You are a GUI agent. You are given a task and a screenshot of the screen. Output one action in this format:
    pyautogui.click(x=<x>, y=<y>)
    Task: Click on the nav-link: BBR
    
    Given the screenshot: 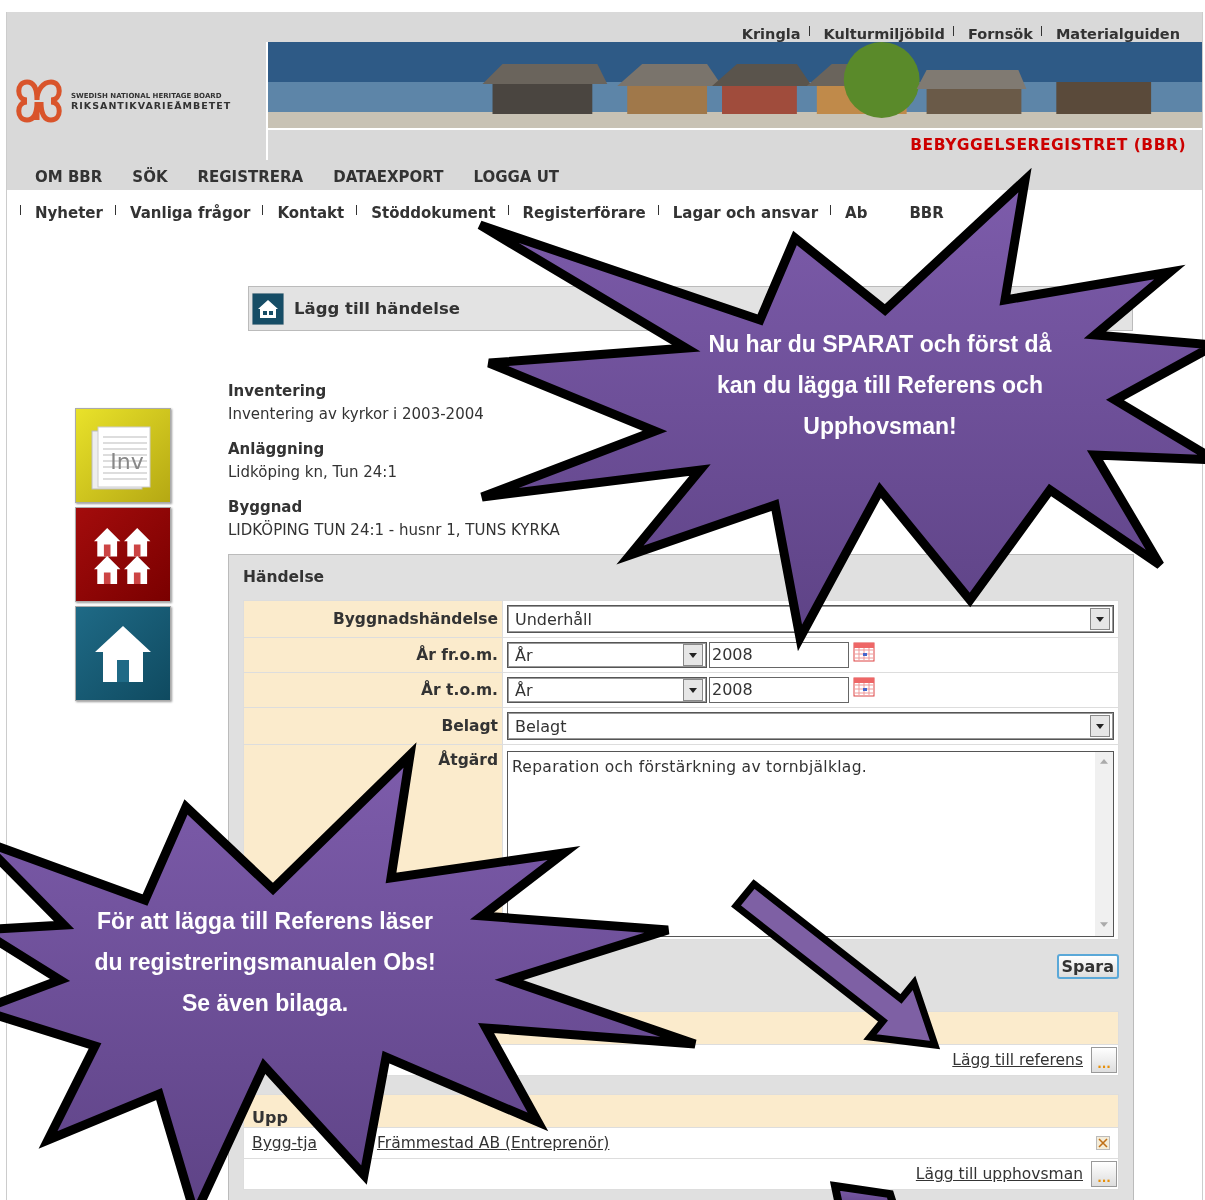 What is the action you would take?
    pyautogui.click(x=926, y=213)
    